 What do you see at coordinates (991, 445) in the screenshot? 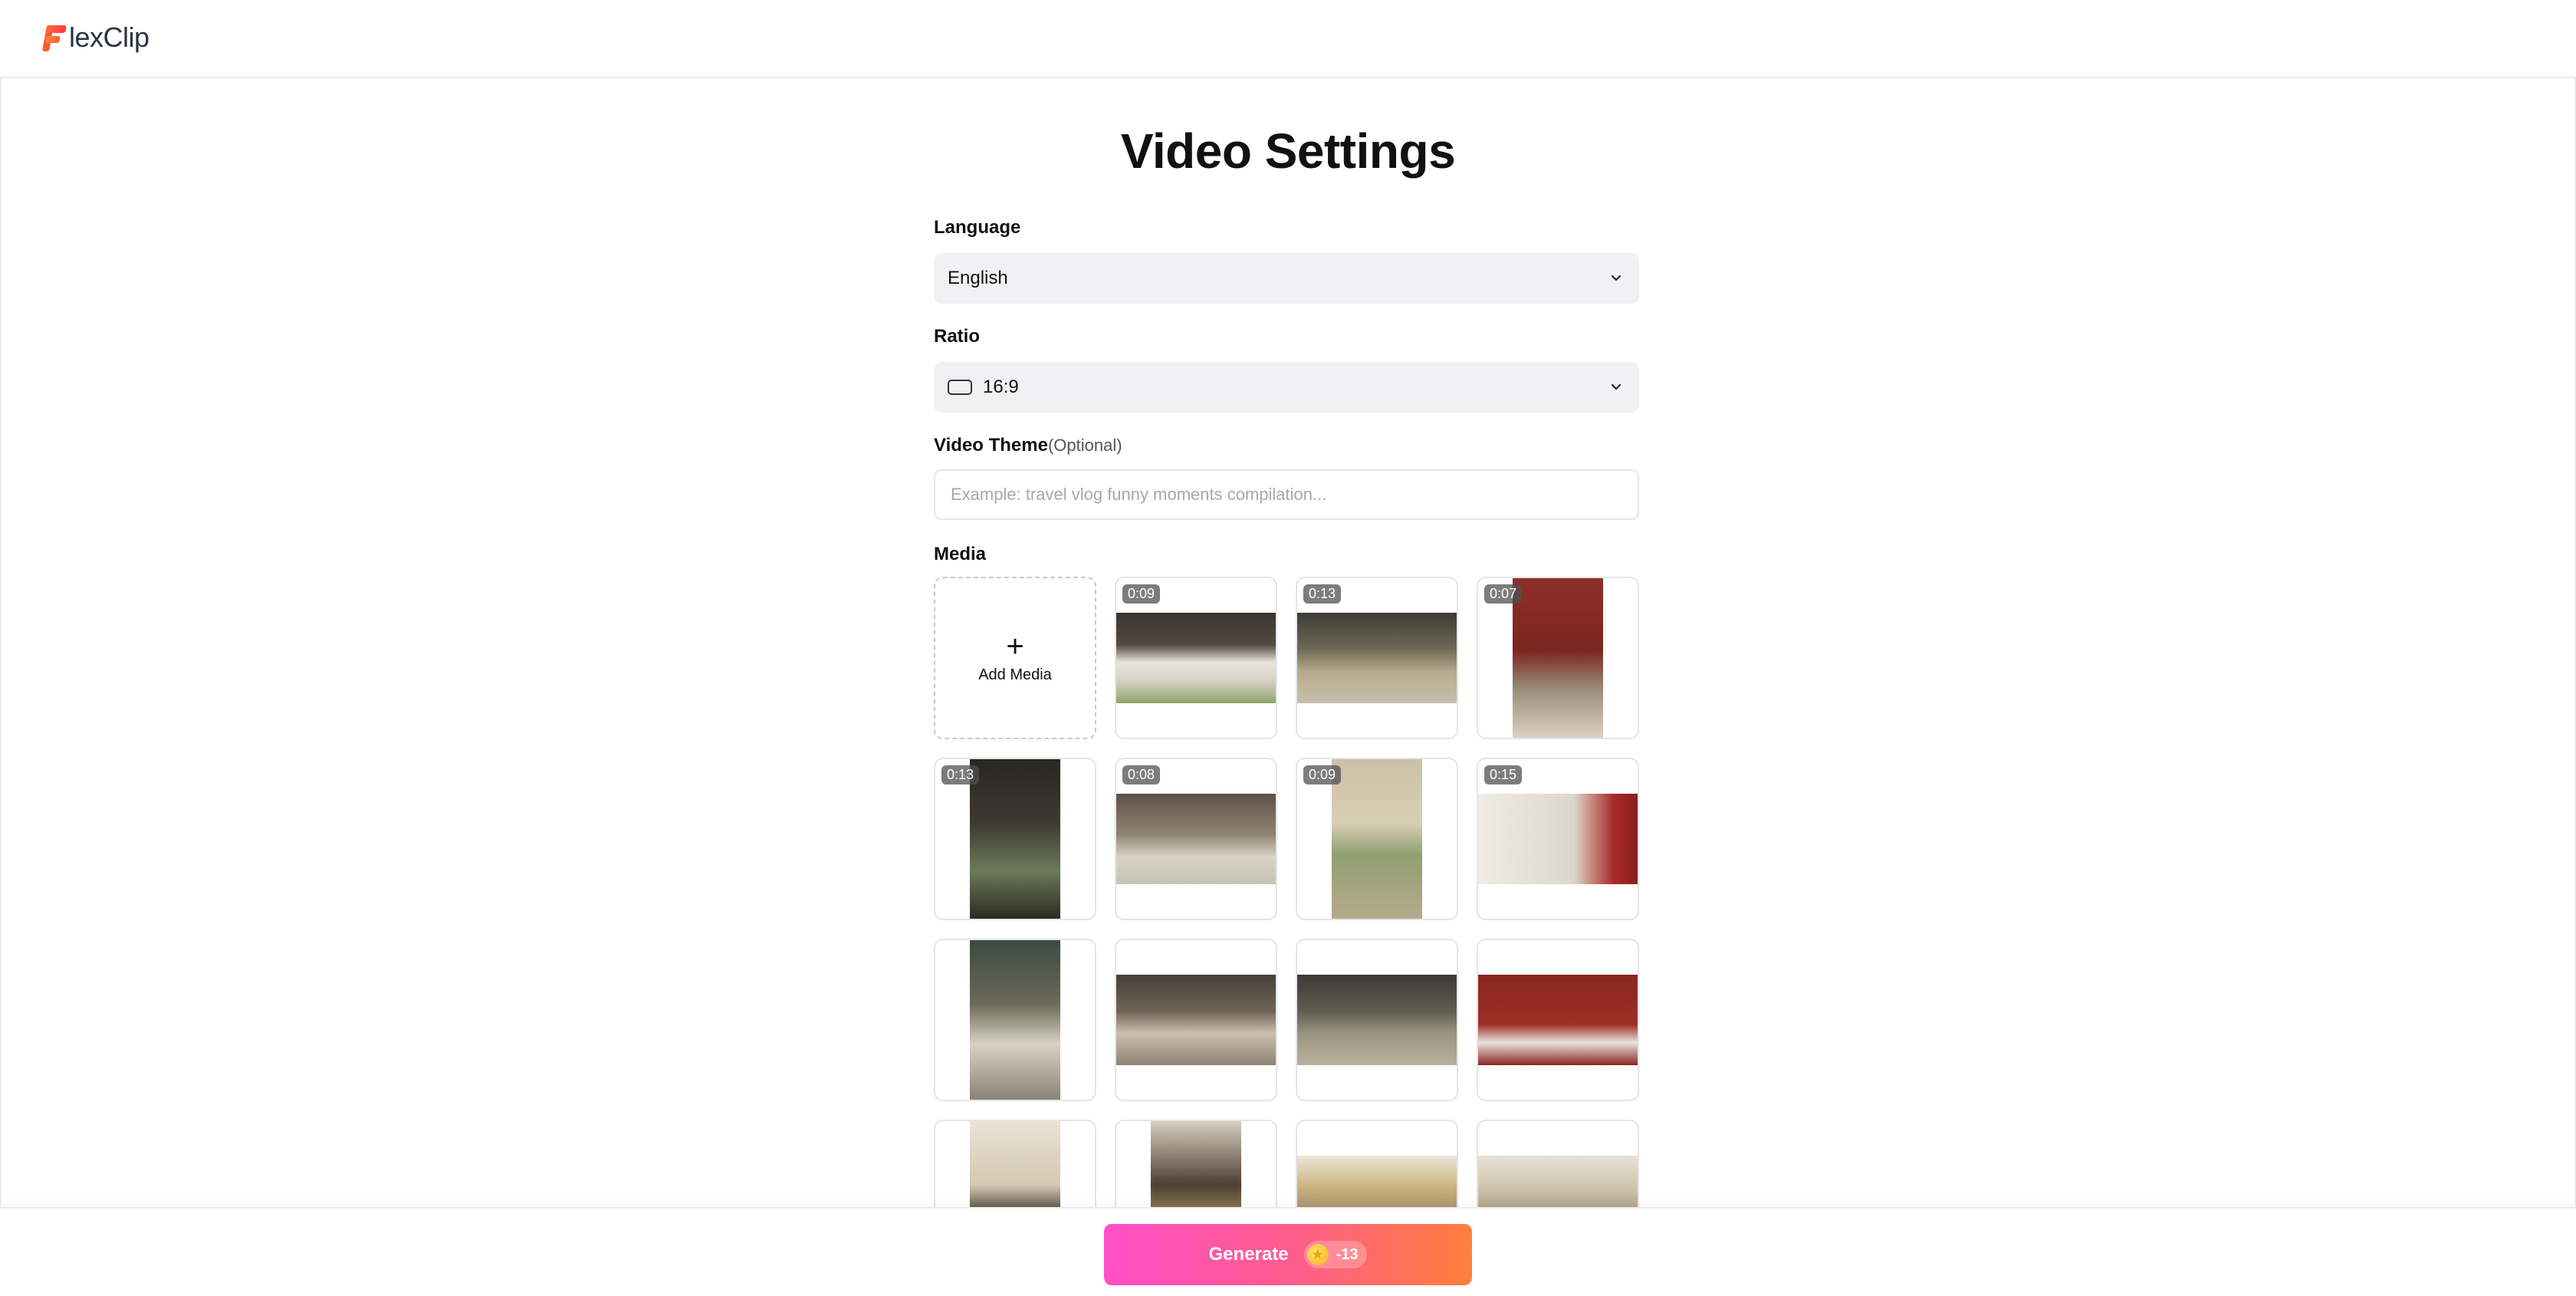
I see `video-theme-label-text: Video Theme` at bounding box center [991, 445].